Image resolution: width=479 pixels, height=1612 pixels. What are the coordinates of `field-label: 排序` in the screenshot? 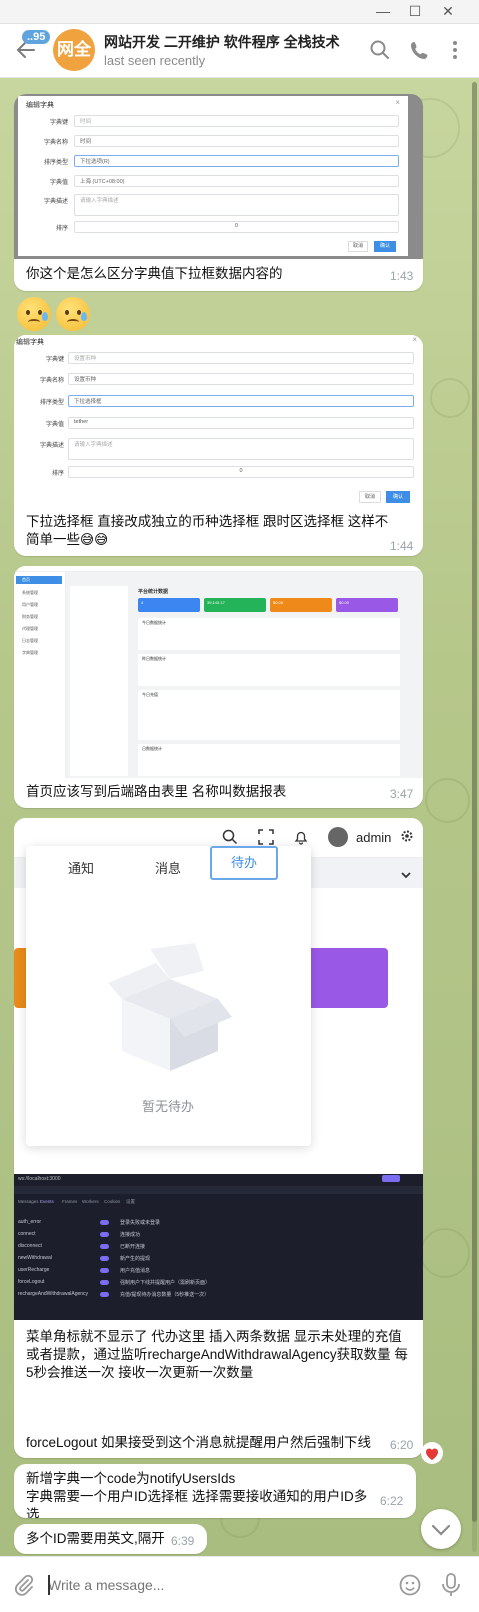 It's located at (61, 229).